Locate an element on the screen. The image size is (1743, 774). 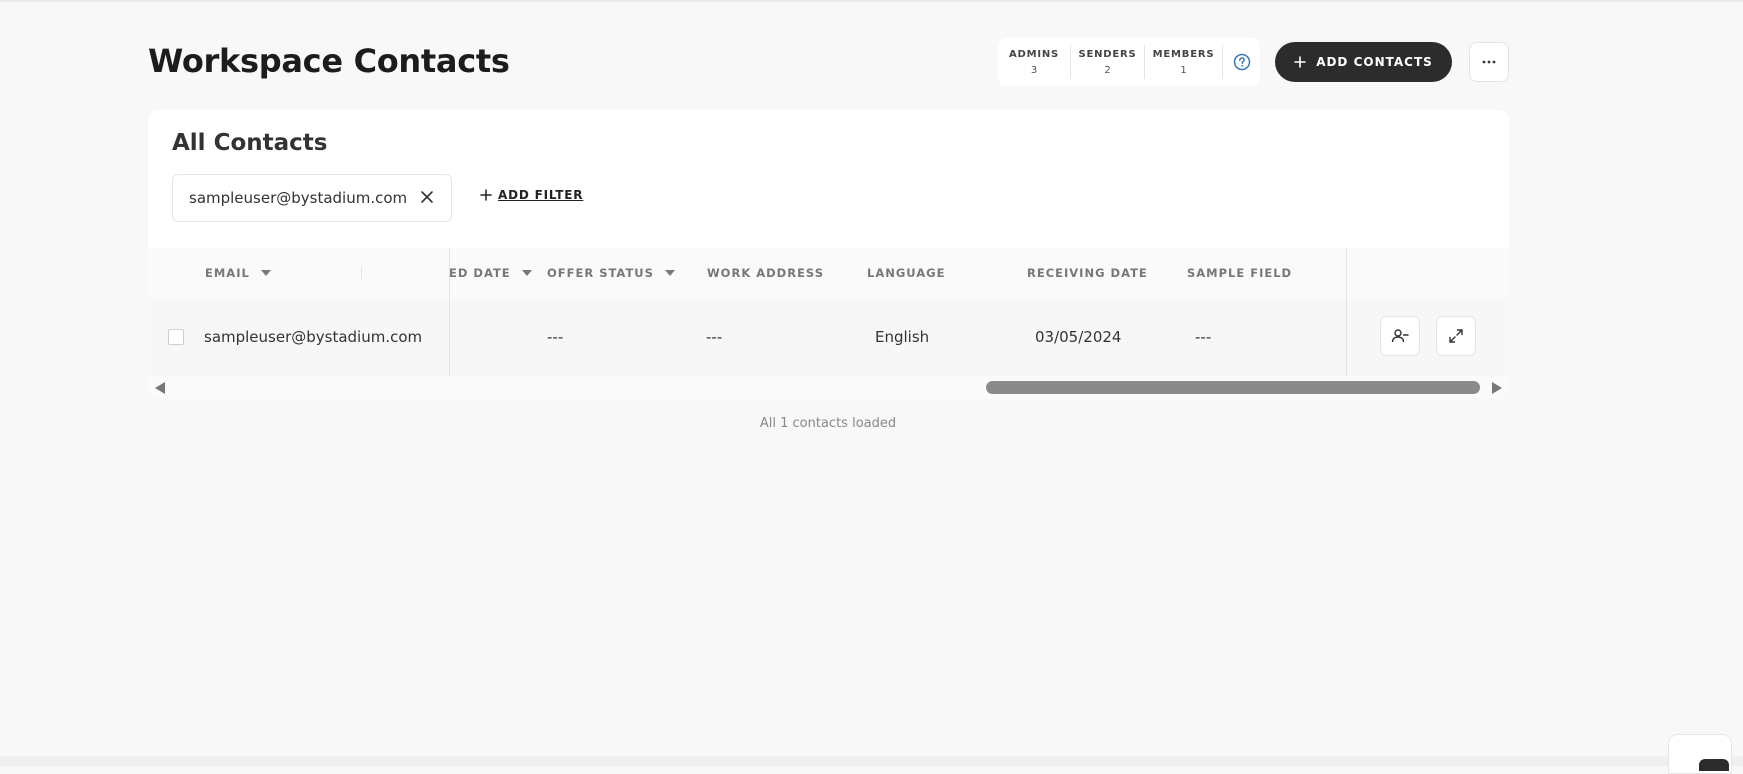
column-header-receiving-date: RECEIVING DATE is located at coordinates (1087, 273).